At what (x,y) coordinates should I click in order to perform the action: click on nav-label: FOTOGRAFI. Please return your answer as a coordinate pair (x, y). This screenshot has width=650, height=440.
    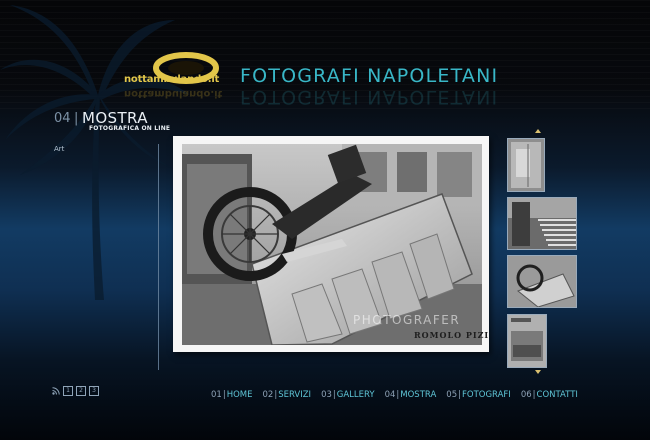
    Looking at the image, I should click on (486, 395).